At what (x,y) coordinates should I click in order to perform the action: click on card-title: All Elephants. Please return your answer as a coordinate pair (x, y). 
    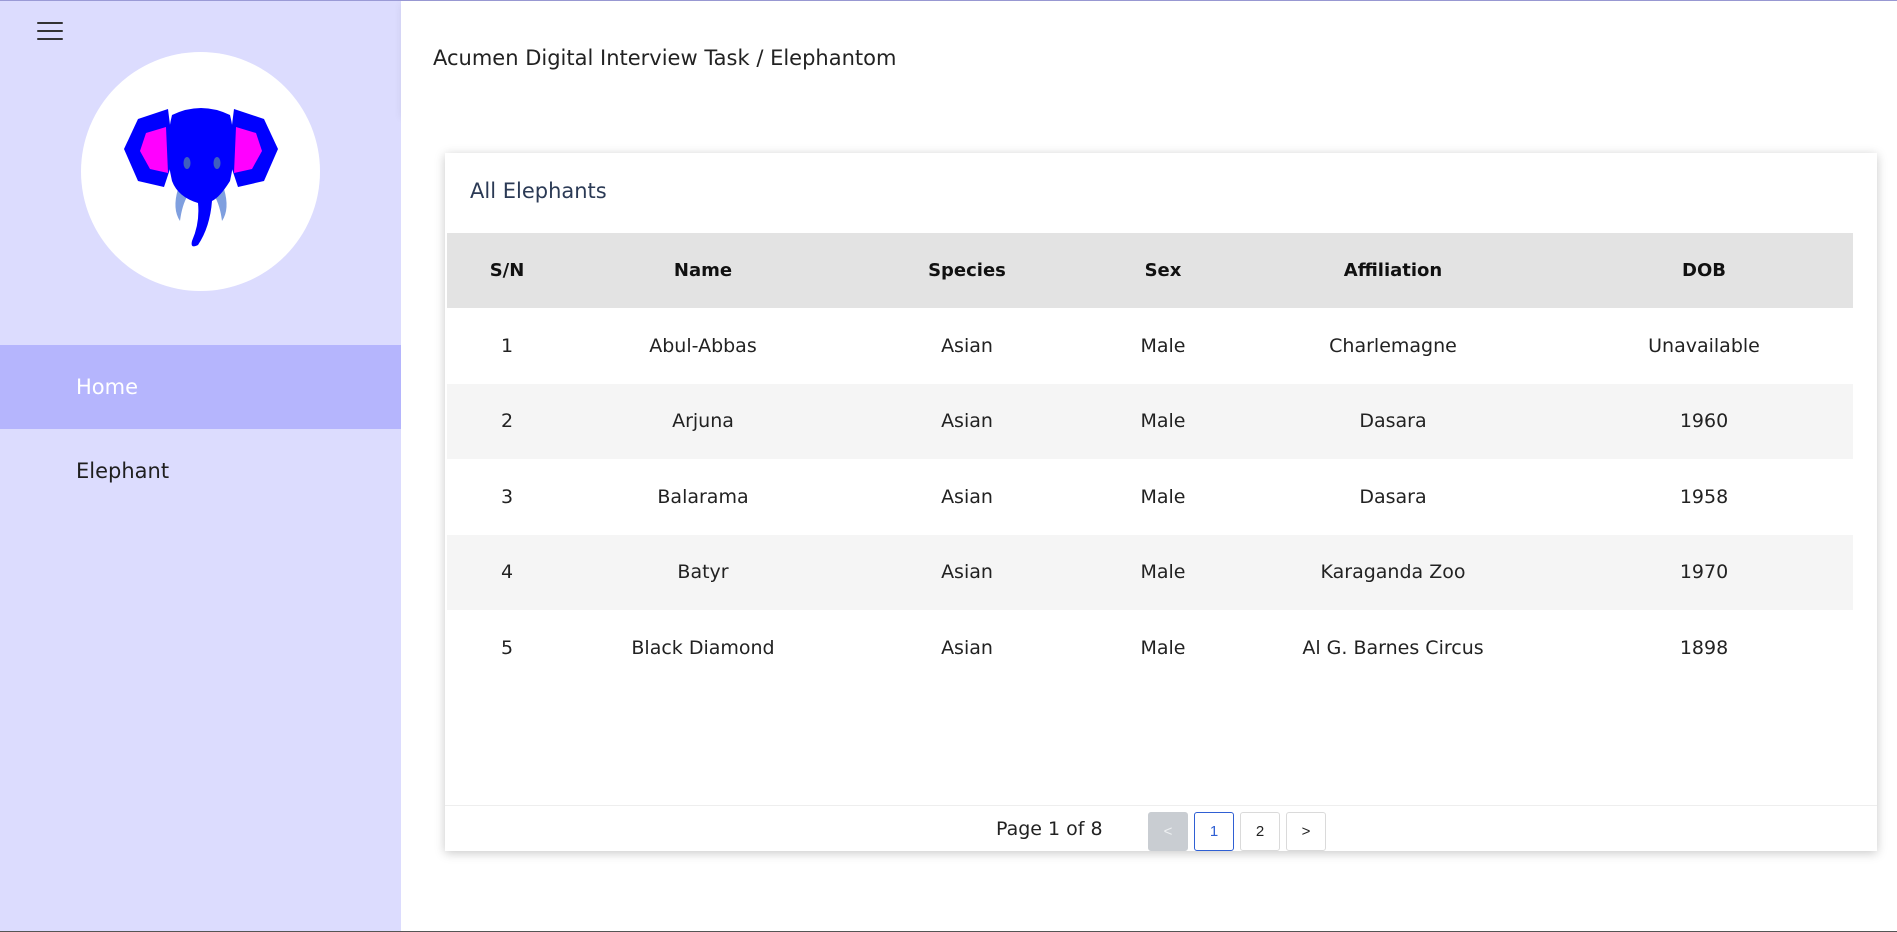
    Looking at the image, I should click on (538, 191).